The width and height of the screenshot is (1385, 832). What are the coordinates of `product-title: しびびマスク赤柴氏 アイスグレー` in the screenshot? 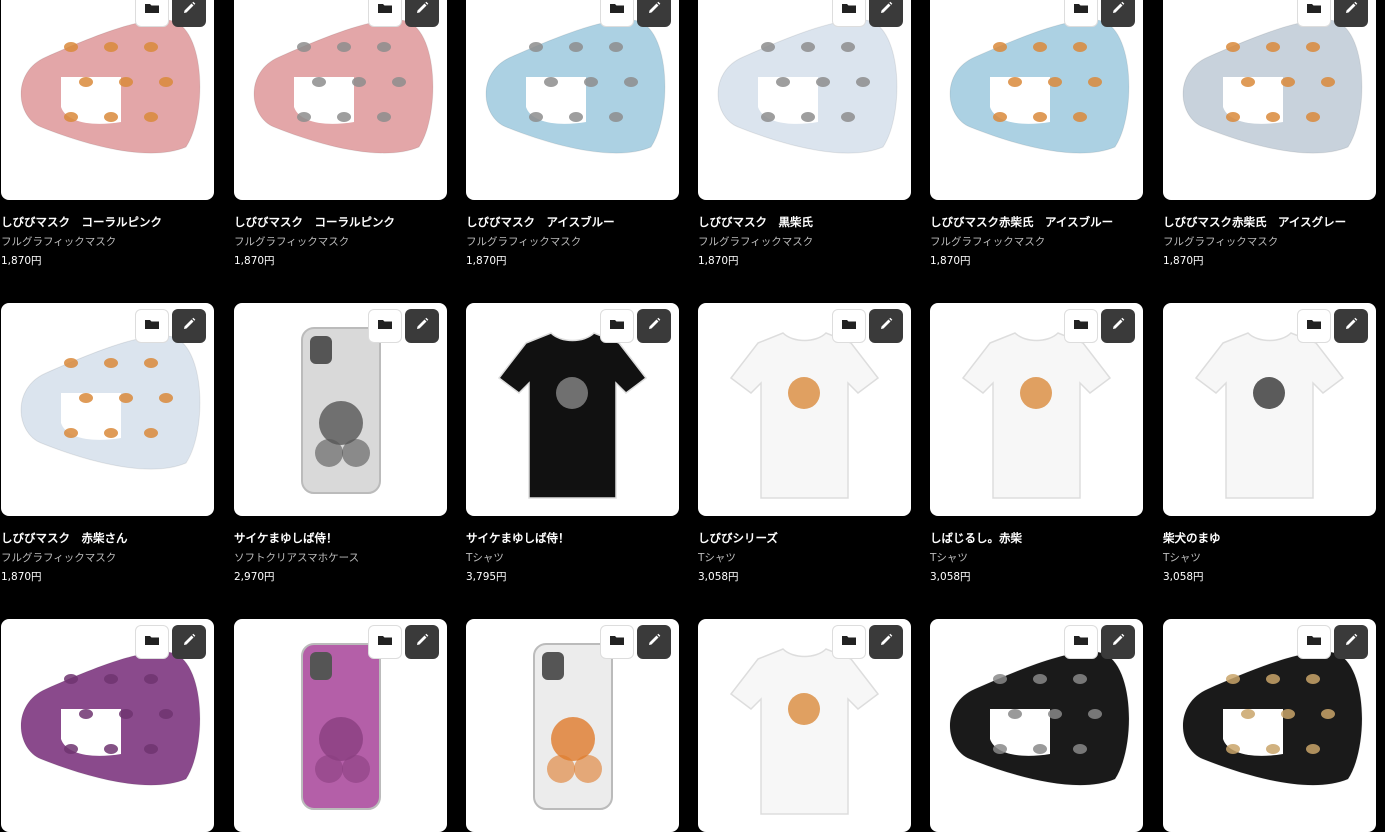 It's located at (1254, 222).